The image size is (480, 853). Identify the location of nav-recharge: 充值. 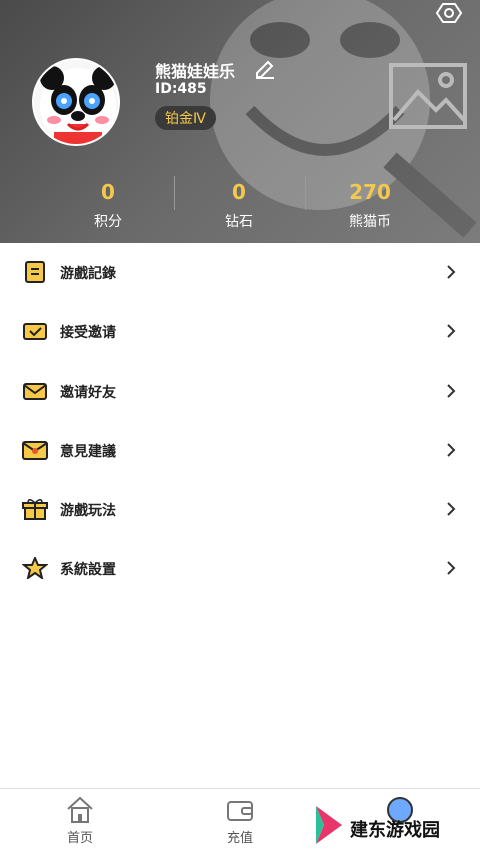
(240, 821).